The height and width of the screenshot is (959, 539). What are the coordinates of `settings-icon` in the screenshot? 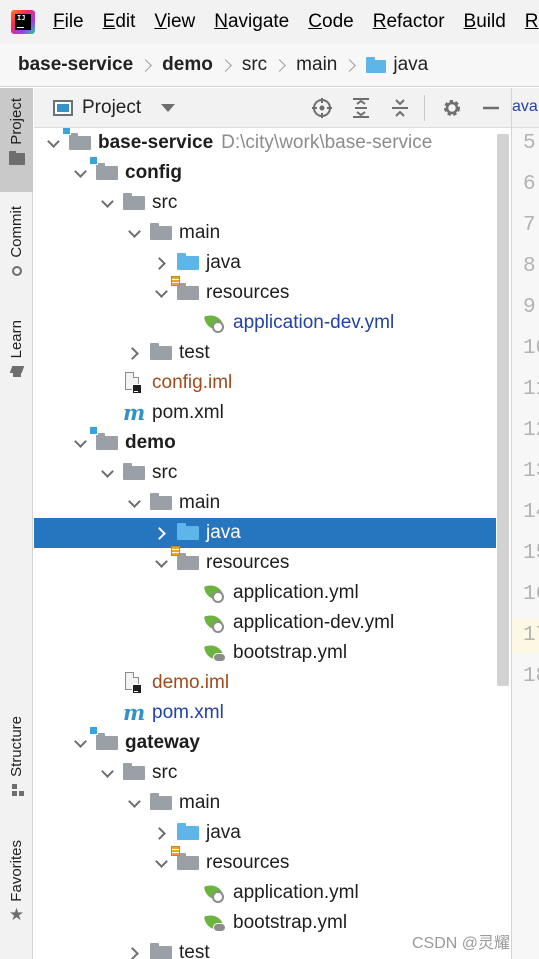 It's located at (452, 108).